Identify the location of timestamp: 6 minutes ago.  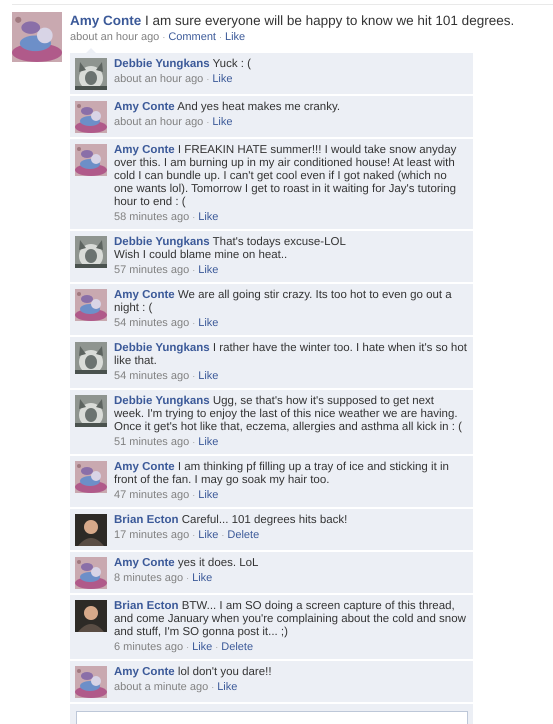
(149, 647).